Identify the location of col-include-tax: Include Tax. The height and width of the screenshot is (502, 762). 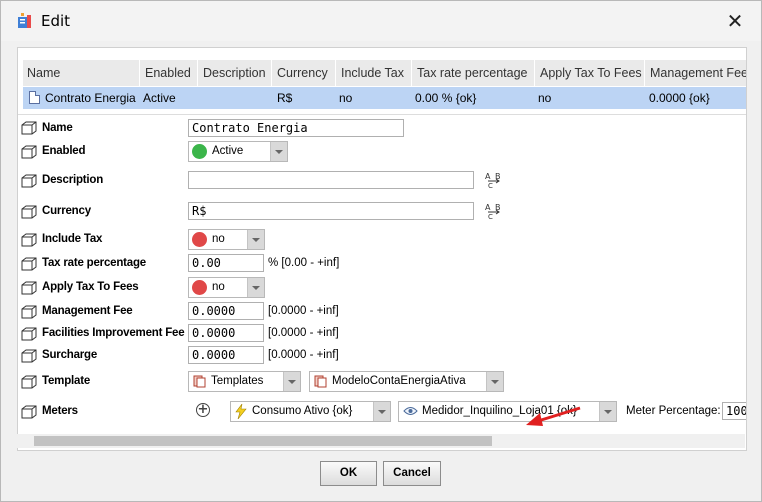
(372, 73).